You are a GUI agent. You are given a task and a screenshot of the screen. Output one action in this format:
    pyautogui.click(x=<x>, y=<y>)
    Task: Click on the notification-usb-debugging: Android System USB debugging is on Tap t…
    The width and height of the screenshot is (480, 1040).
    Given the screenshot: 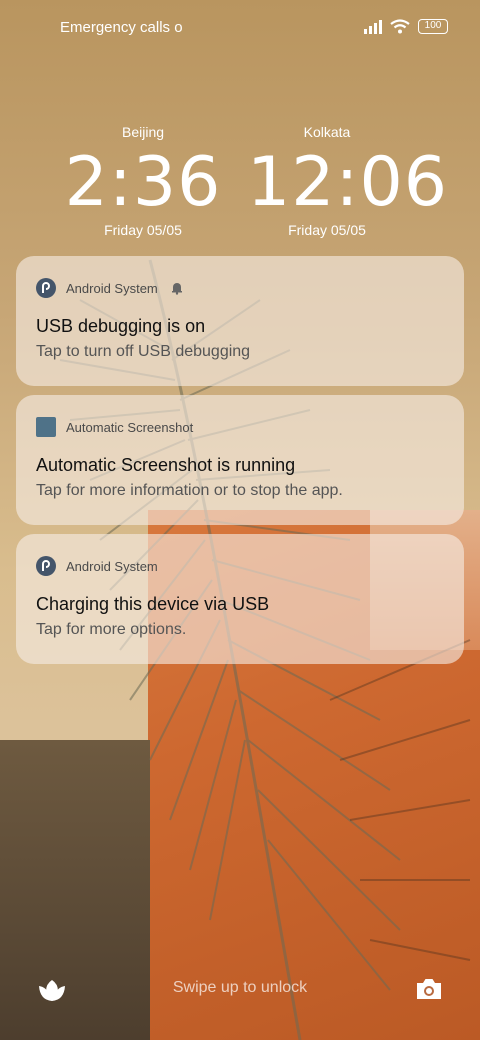 What is the action you would take?
    pyautogui.click(x=240, y=321)
    